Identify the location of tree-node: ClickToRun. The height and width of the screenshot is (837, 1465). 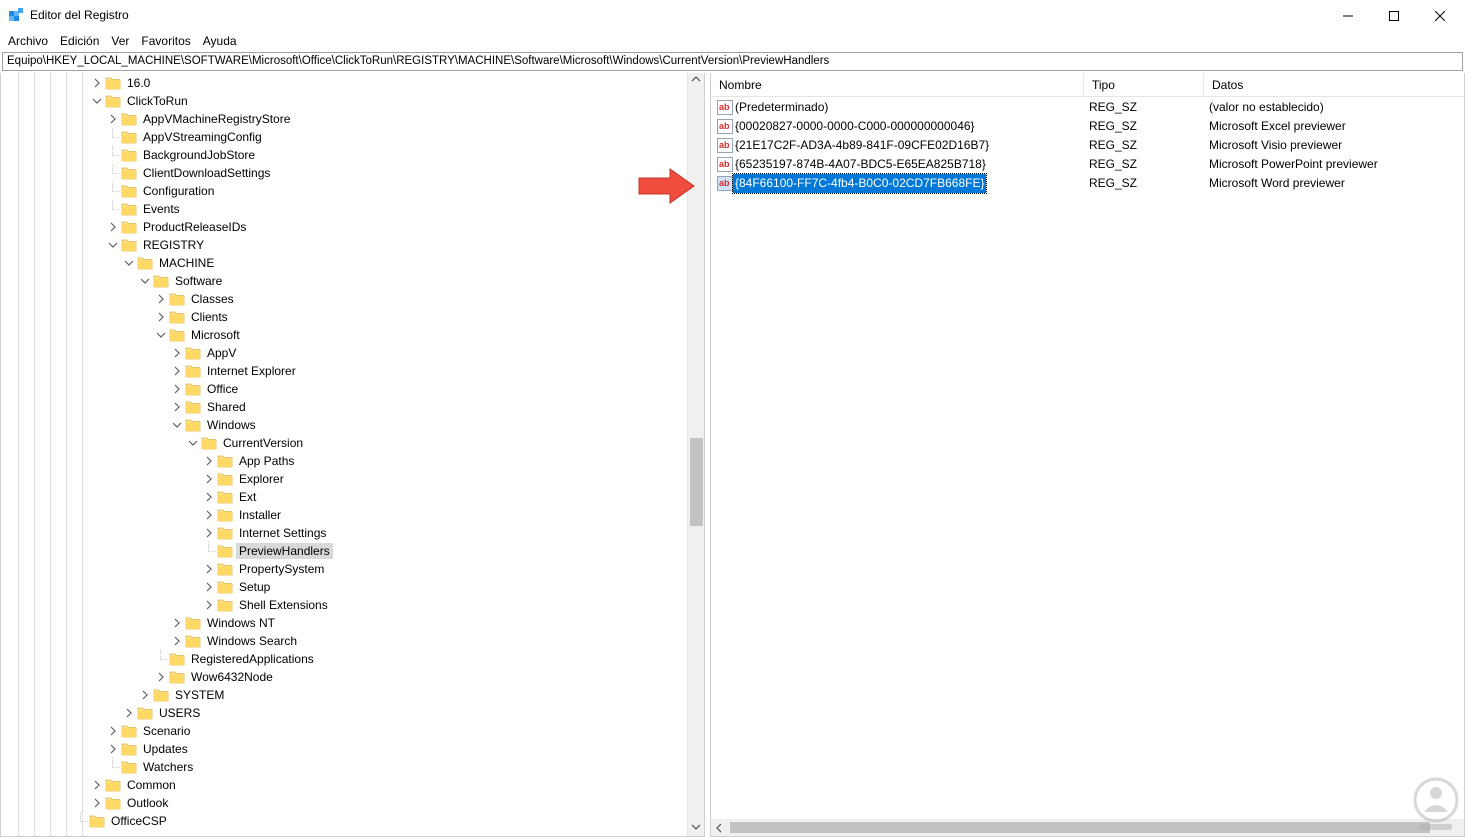
(140, 101).